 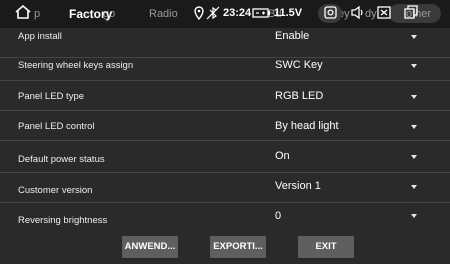 What do you see at coordinates (213, 15) in the screenshot?
I see `bluetooth-off-icon` at bounding box center [213, 15].